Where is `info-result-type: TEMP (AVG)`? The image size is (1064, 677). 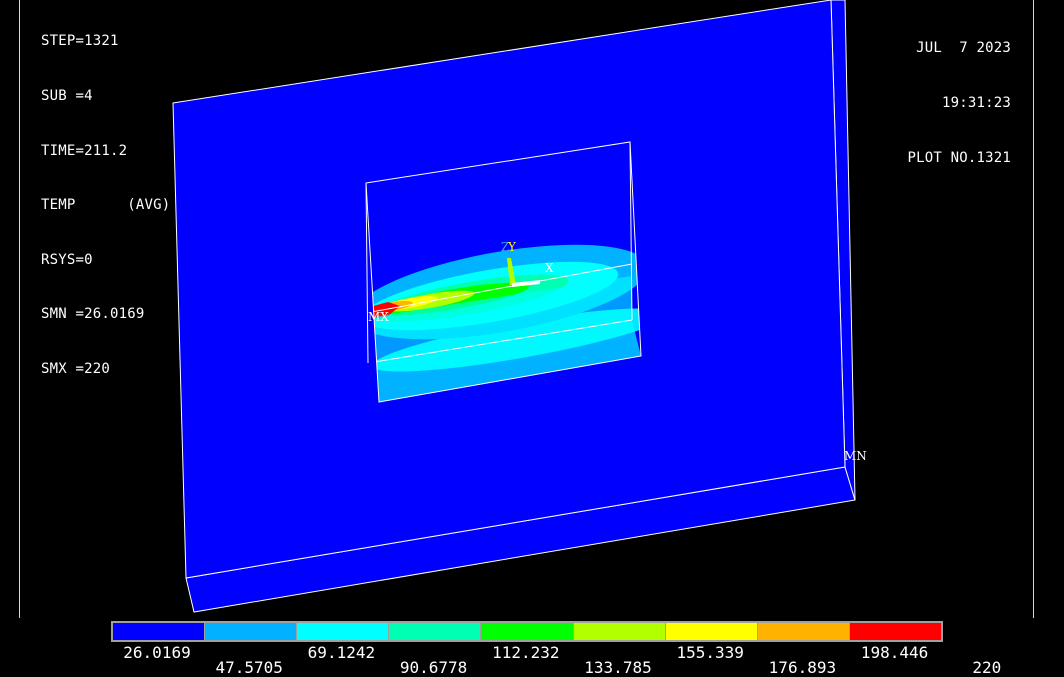 info-result-type: TEMP (AVG) is located at coordinates (106, 205).